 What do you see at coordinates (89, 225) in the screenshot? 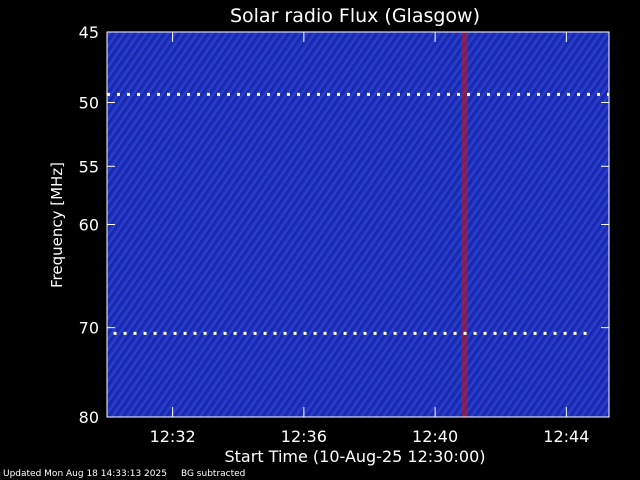
I see `y-tick-label: 60` at bounding box center [89, 225].